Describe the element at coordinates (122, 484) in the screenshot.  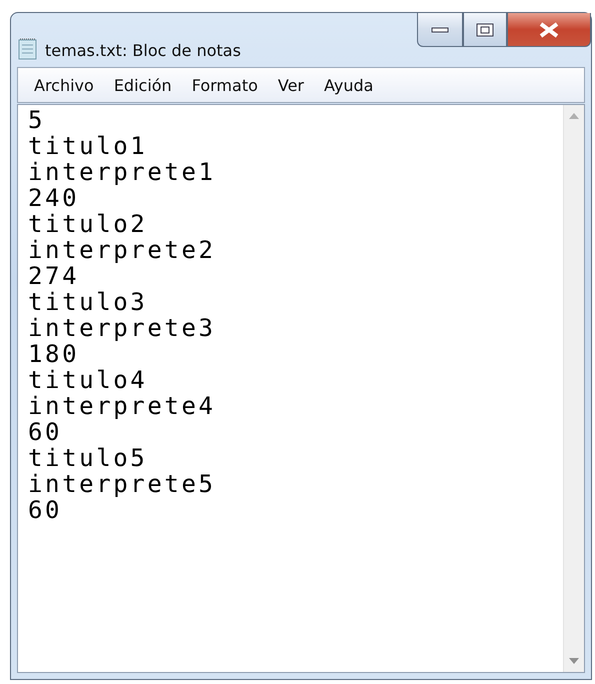
I see `text-line: interprete5` at that location.